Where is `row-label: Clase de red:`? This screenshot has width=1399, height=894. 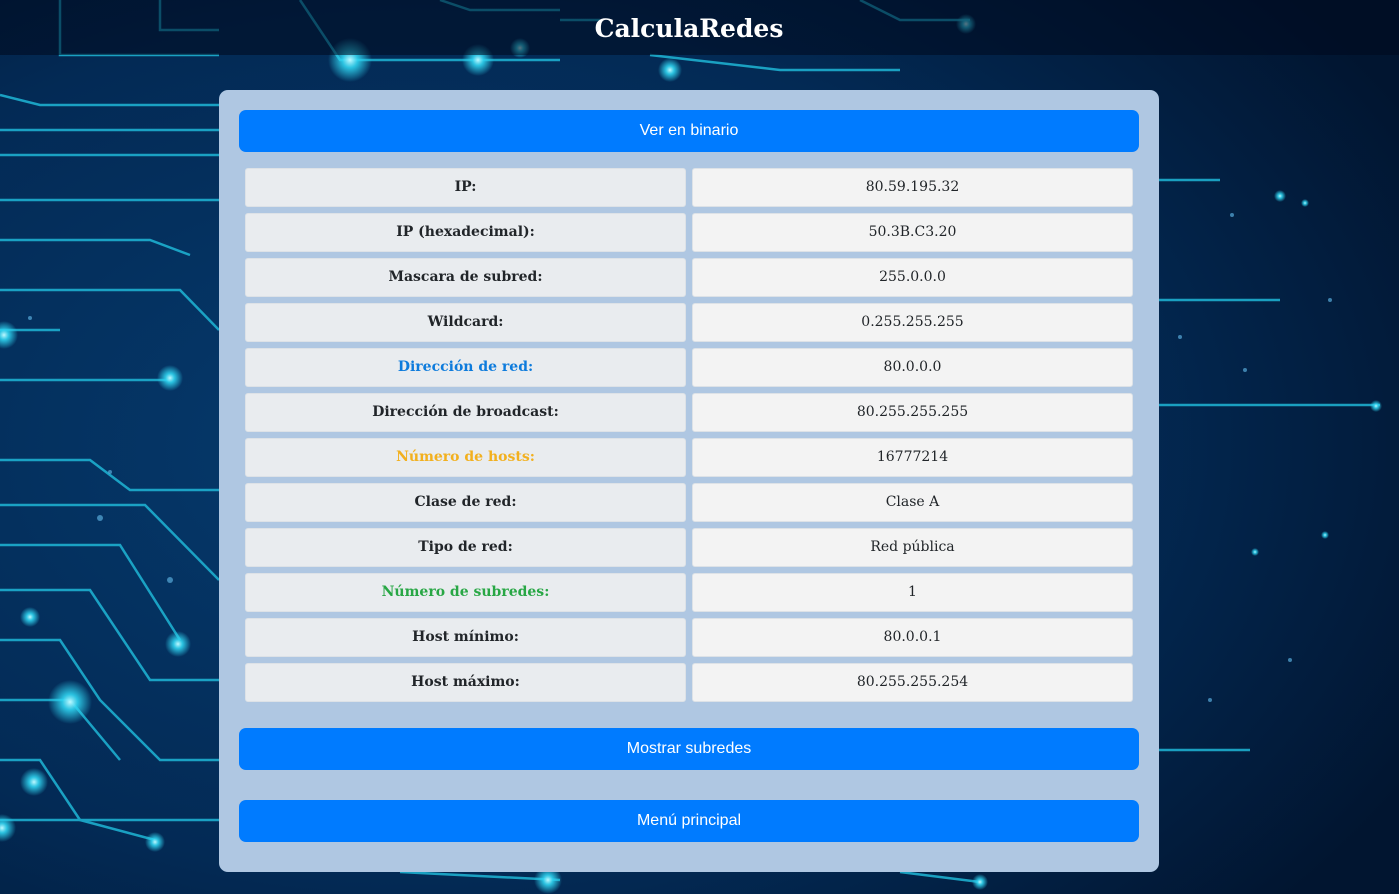
row-label: Clase de red: is located at coordinates (465, 502).